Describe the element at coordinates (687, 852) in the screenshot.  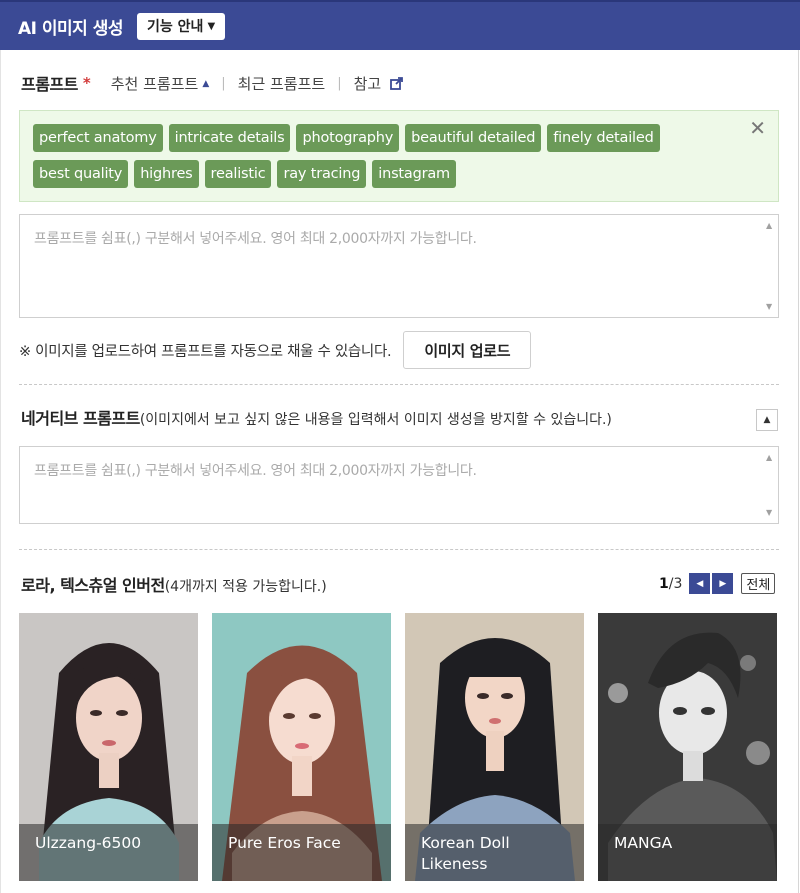
I see `card-caption: MANGA` at that location.